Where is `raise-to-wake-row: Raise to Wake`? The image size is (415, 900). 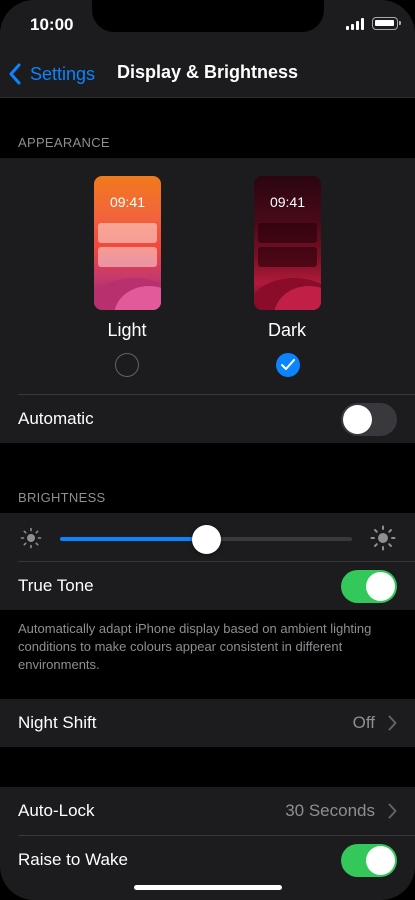 raise-to-wake-row: Raise to Wake is located at coordinates (207, 860).